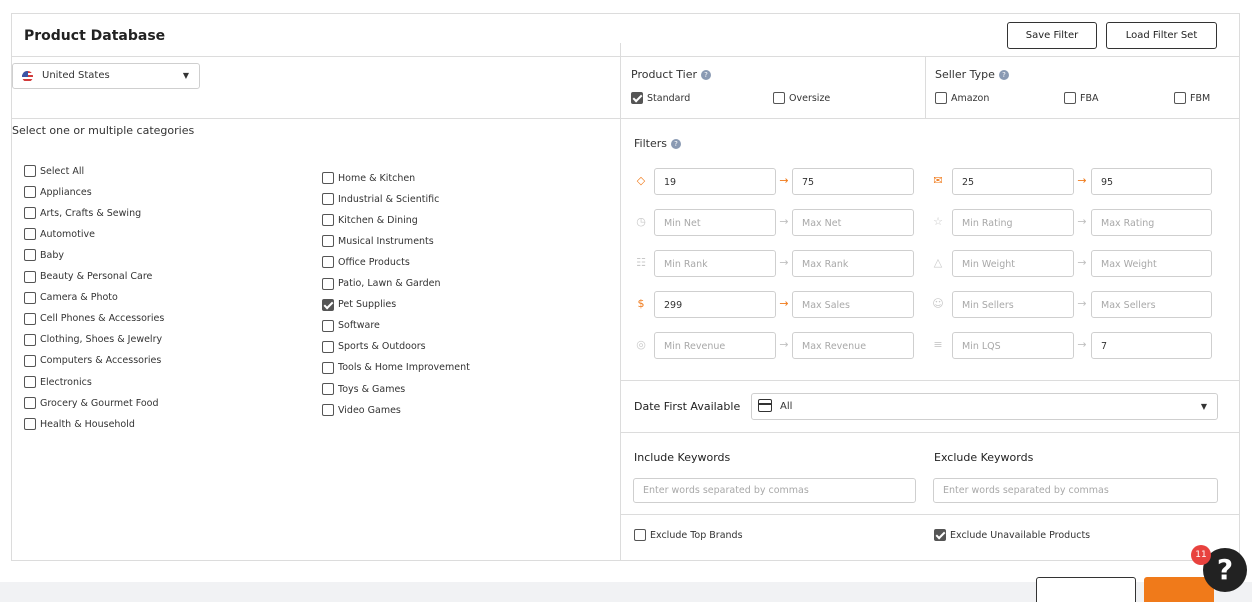  What do you see at coordinates (1013, 181) in the screenshot?
I see `filter-min-input: 25` at bounding box center [1013, 181].